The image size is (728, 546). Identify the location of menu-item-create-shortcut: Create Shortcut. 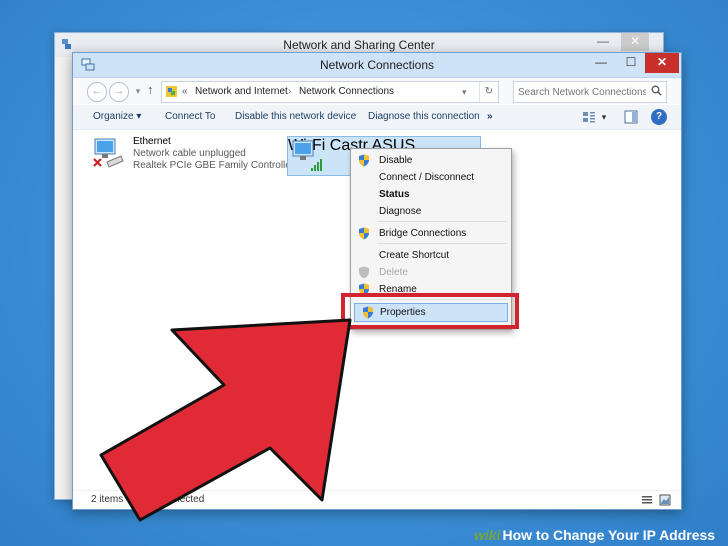
(430, 255).